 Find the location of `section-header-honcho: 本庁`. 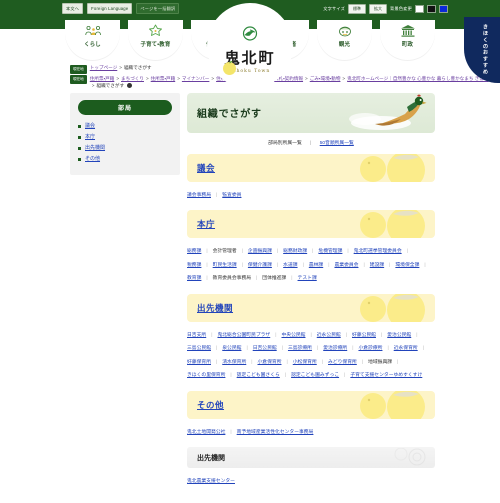

section-header-honcho: 本庁 is located at coordinates (311, 224).